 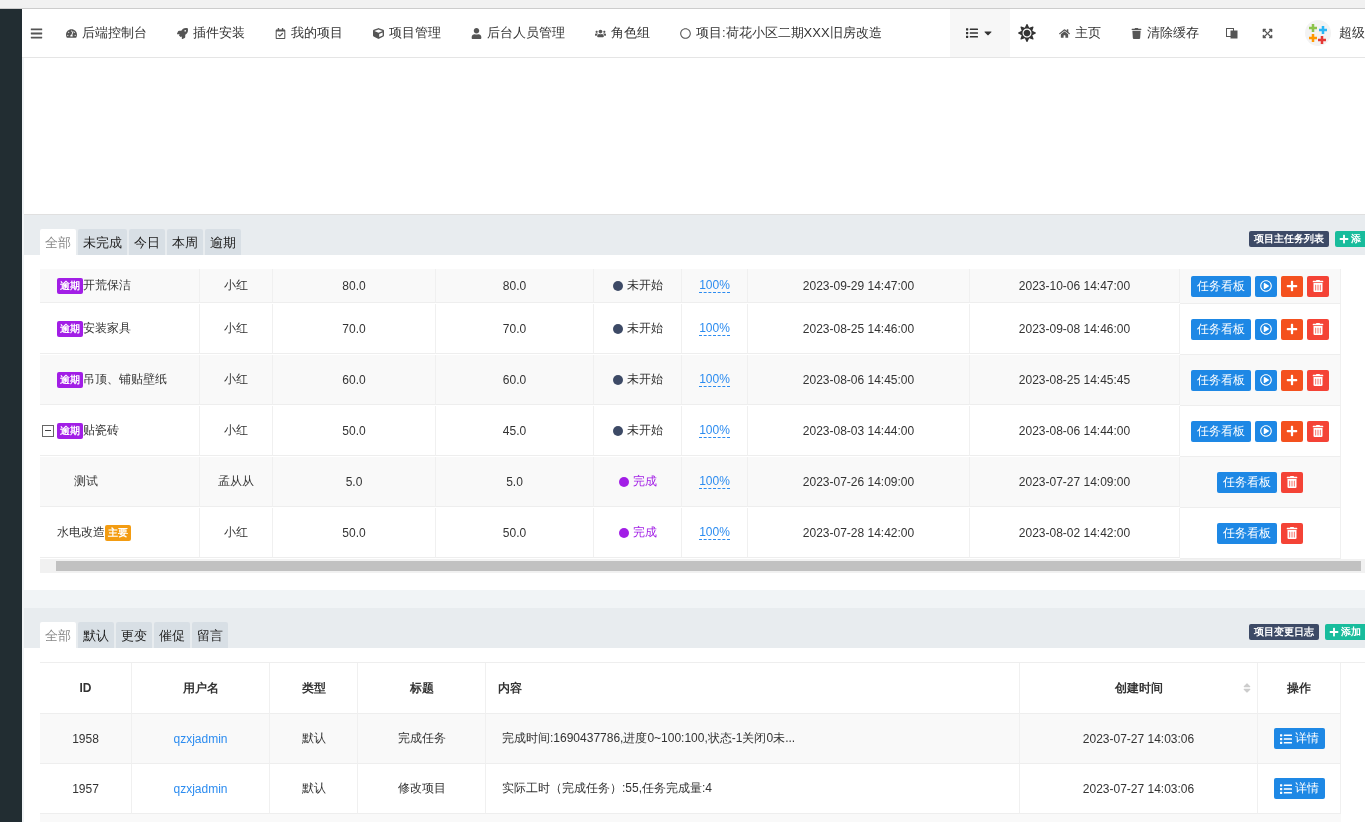 I want to click on filter-tab: 更变, so click(x=134, y=635).